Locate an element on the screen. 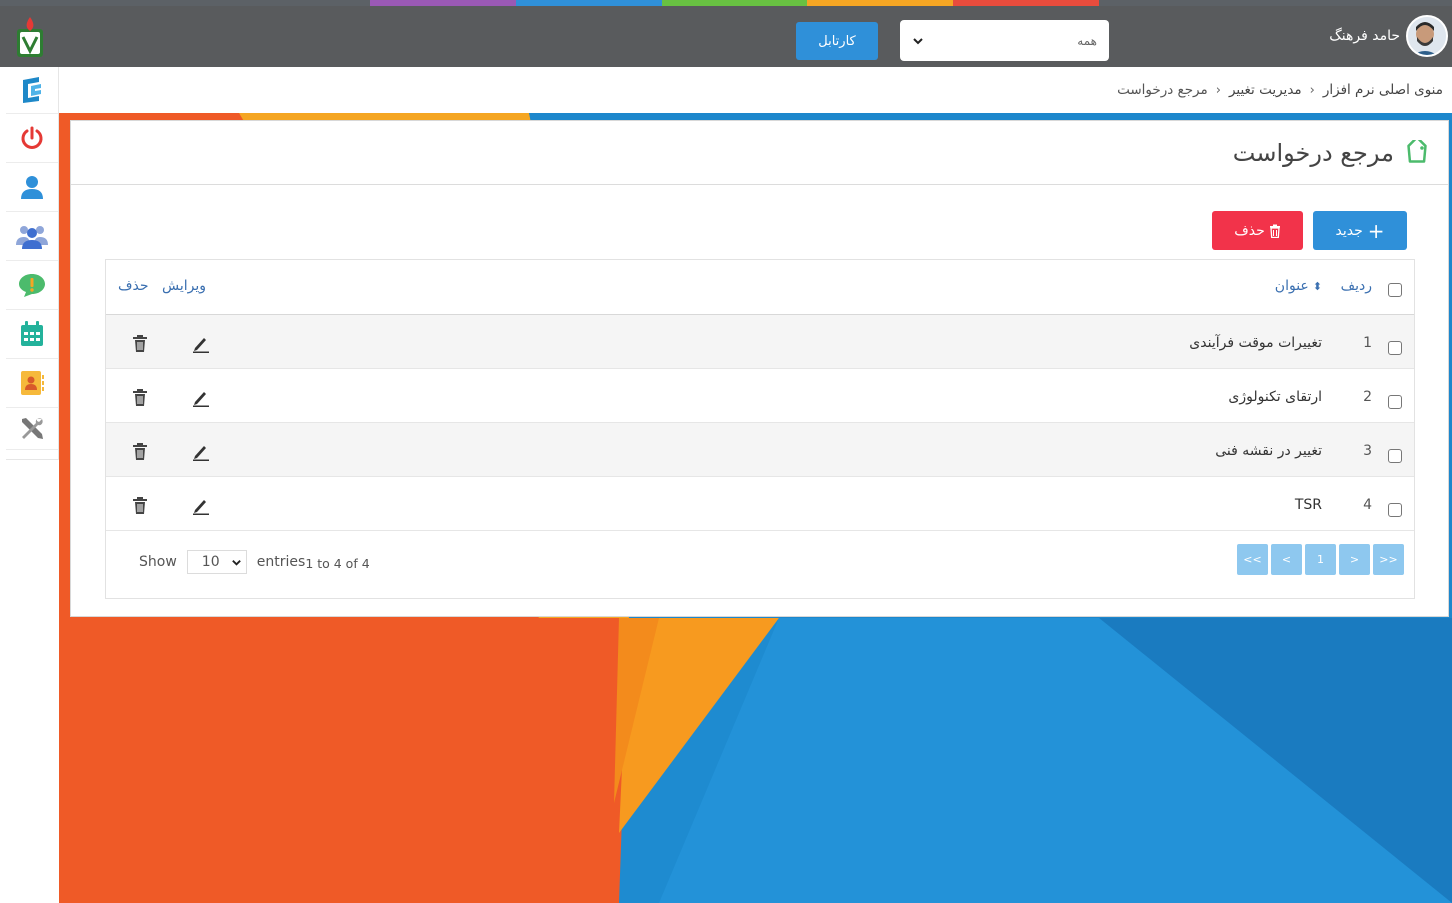 This screenshot has height=903, width=1452. entries-label: entries is located at coordinates (281, 562).